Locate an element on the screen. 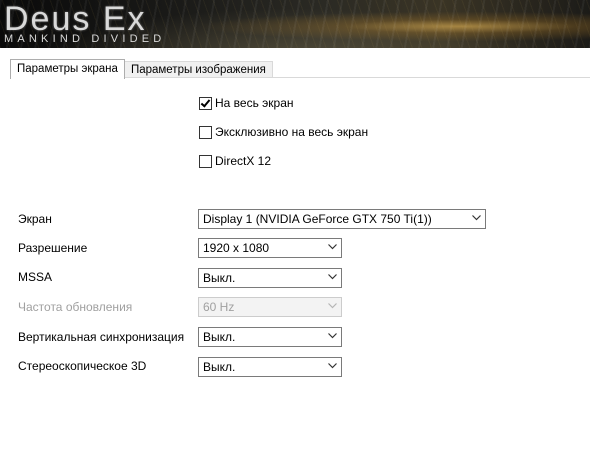 The width and height of the screenshot is (590, 450). refresh-rate-select: 60 Hz is located at coordinates (270, 307).